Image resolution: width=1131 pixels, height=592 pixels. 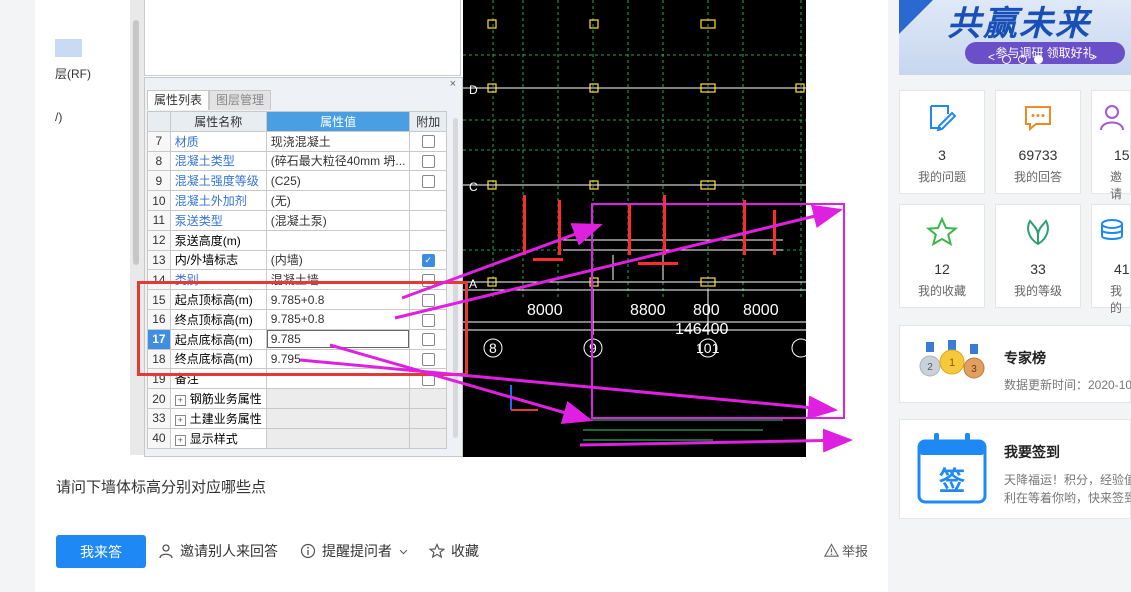 I want to click on stat-my-questions: 3 我的问题, so click(x=942, y=142).